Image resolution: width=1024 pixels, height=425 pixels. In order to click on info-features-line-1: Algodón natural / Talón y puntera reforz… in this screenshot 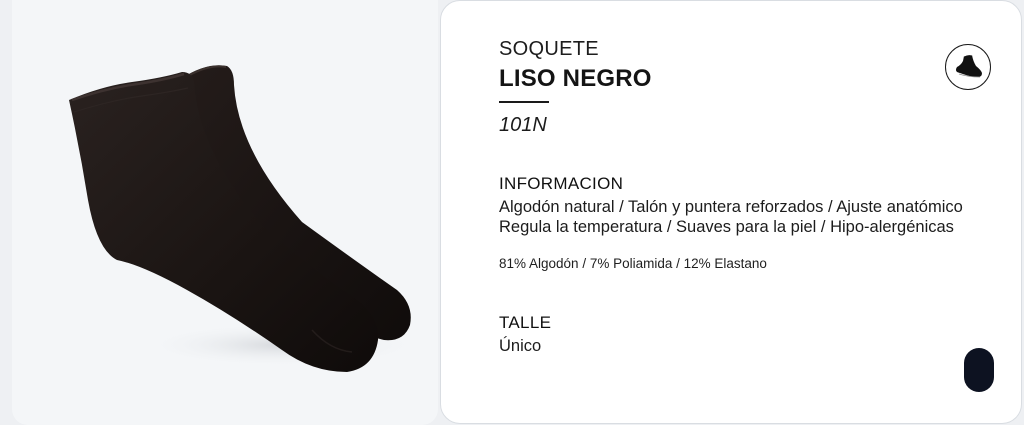, I will do `click(731, 207)`.